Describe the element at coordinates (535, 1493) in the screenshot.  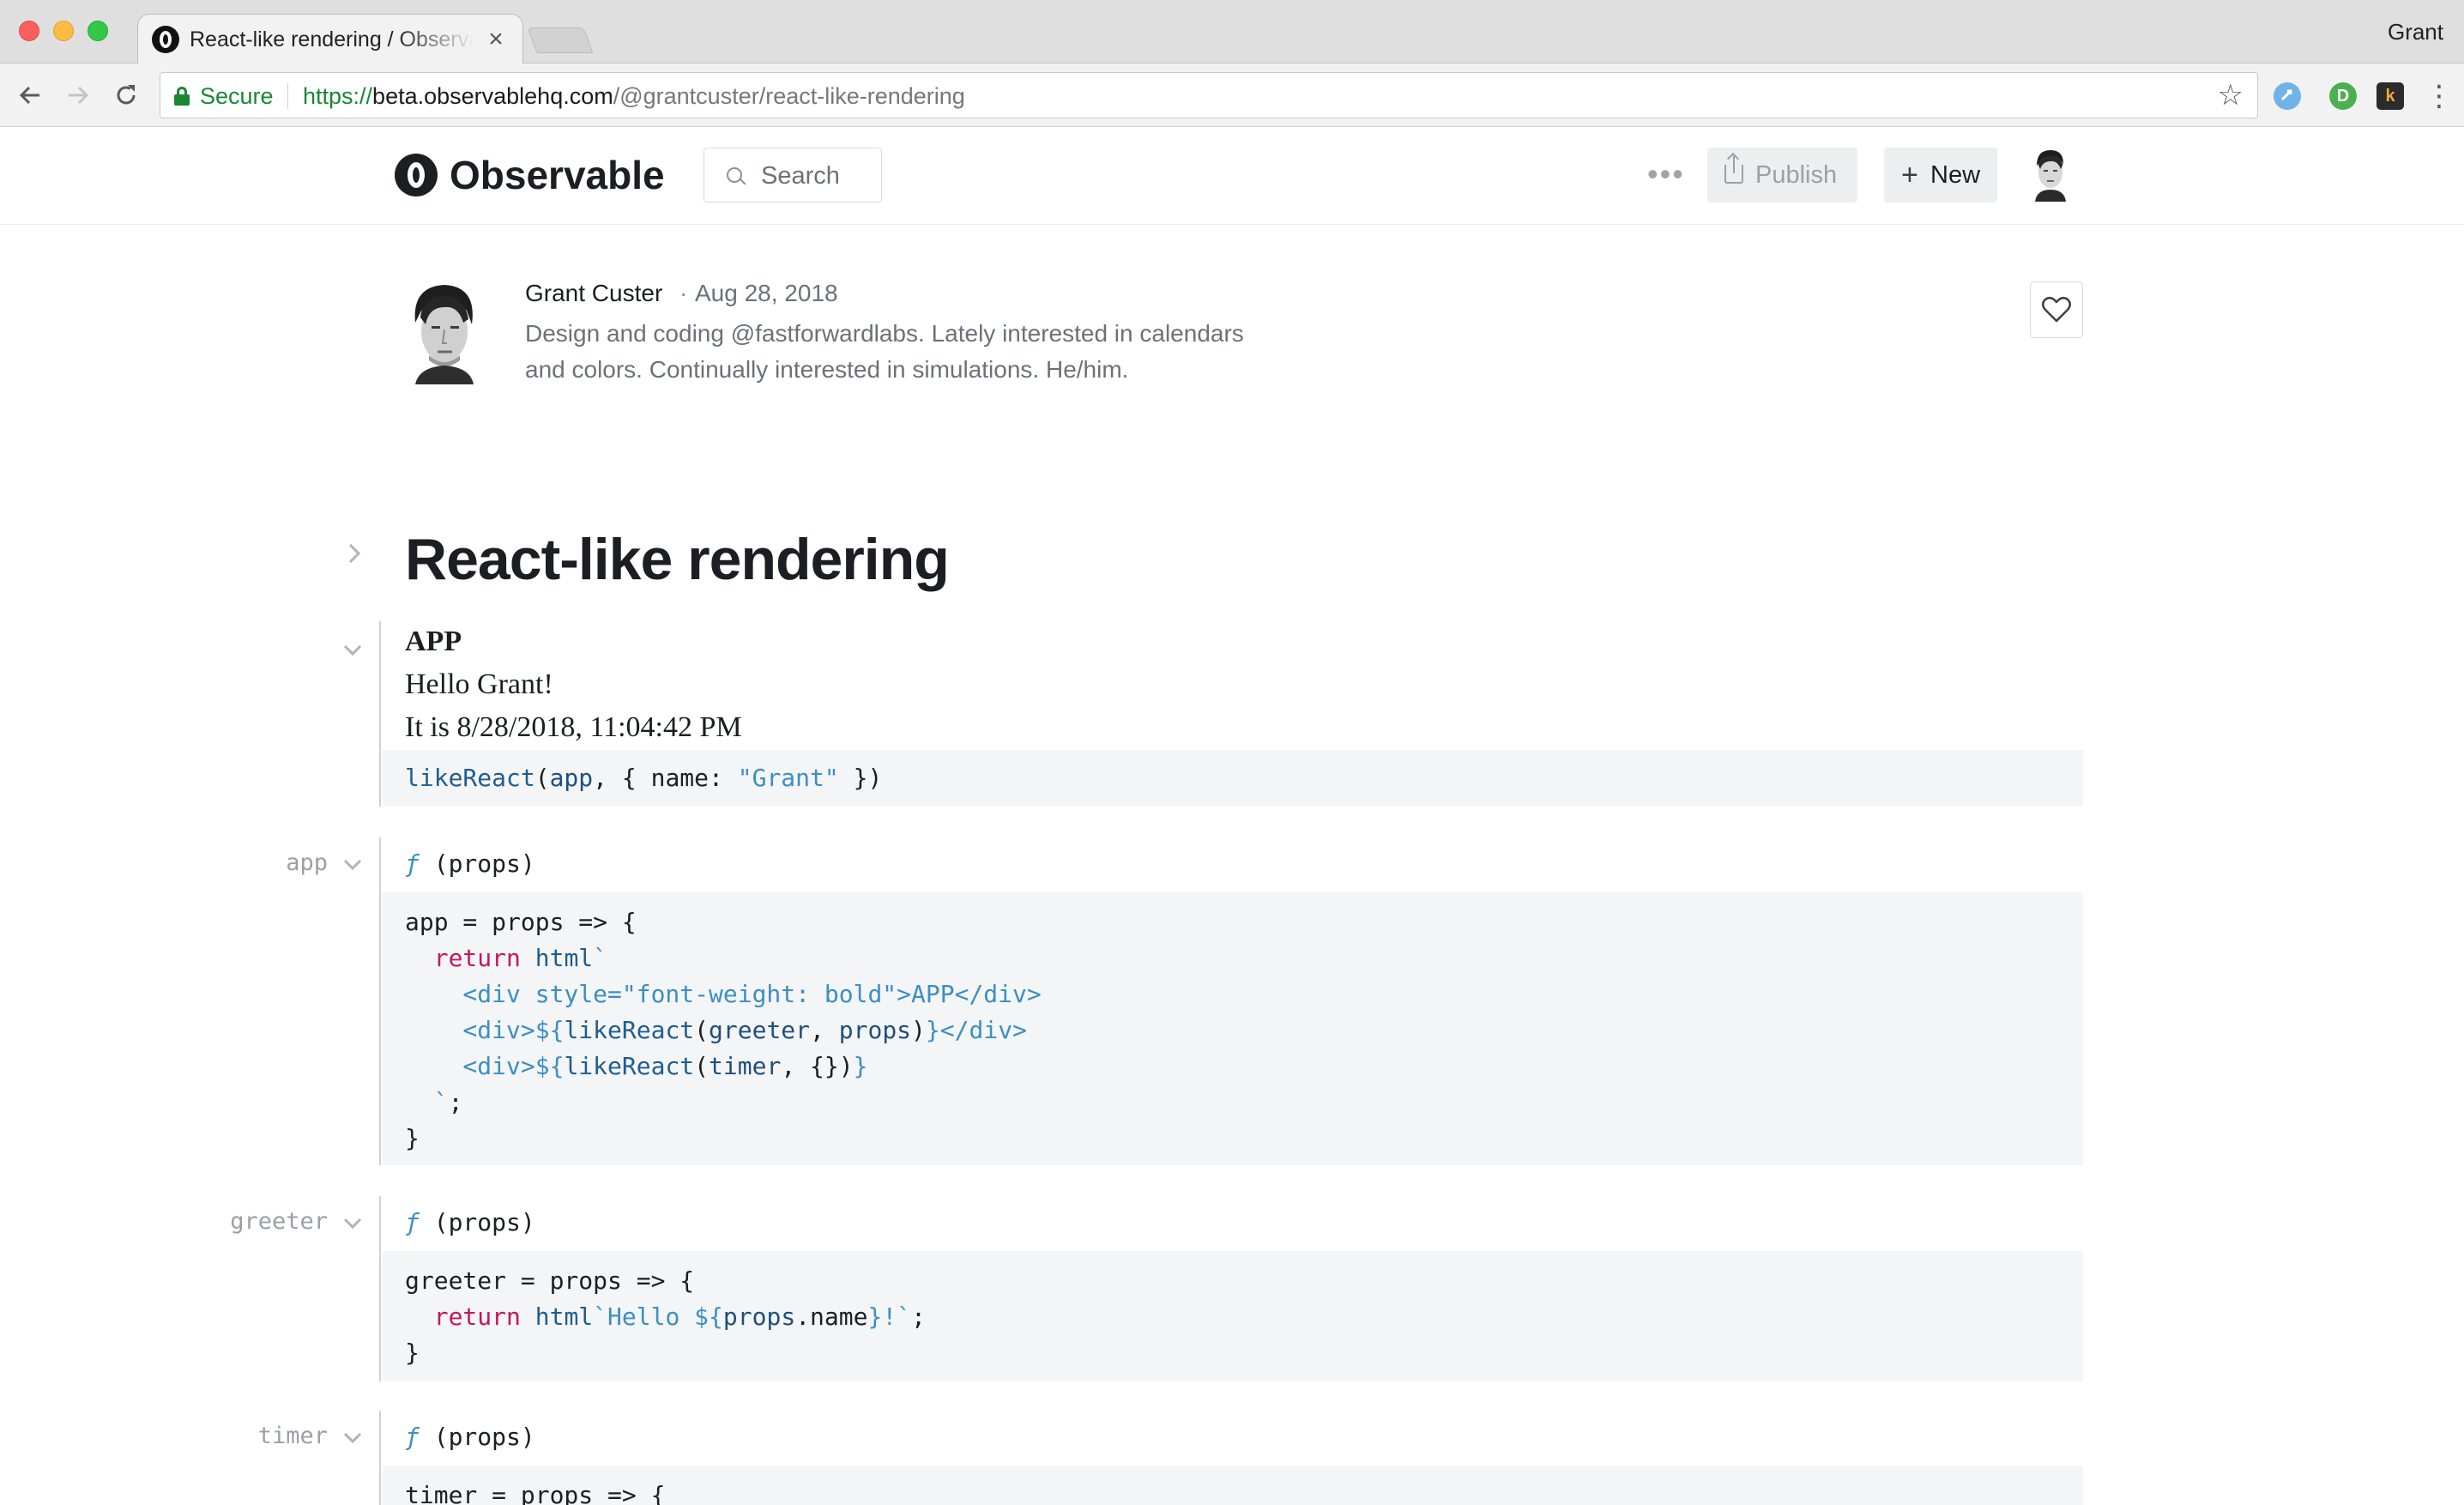
I see `code-line: timer = props => {` at that location.